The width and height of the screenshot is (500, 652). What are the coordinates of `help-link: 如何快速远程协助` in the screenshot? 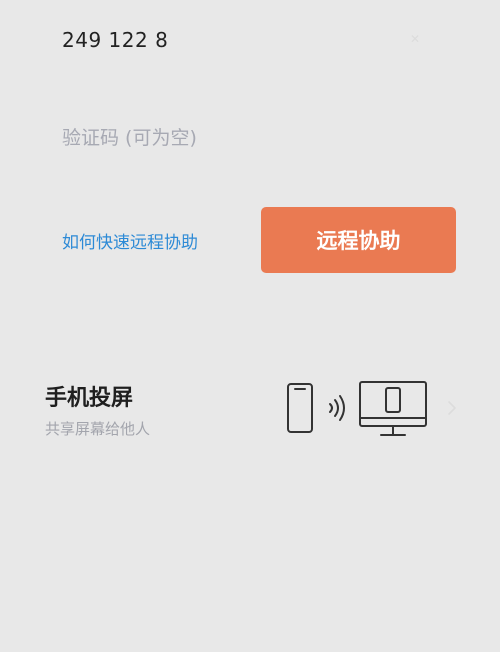 It's located at (130, 240).